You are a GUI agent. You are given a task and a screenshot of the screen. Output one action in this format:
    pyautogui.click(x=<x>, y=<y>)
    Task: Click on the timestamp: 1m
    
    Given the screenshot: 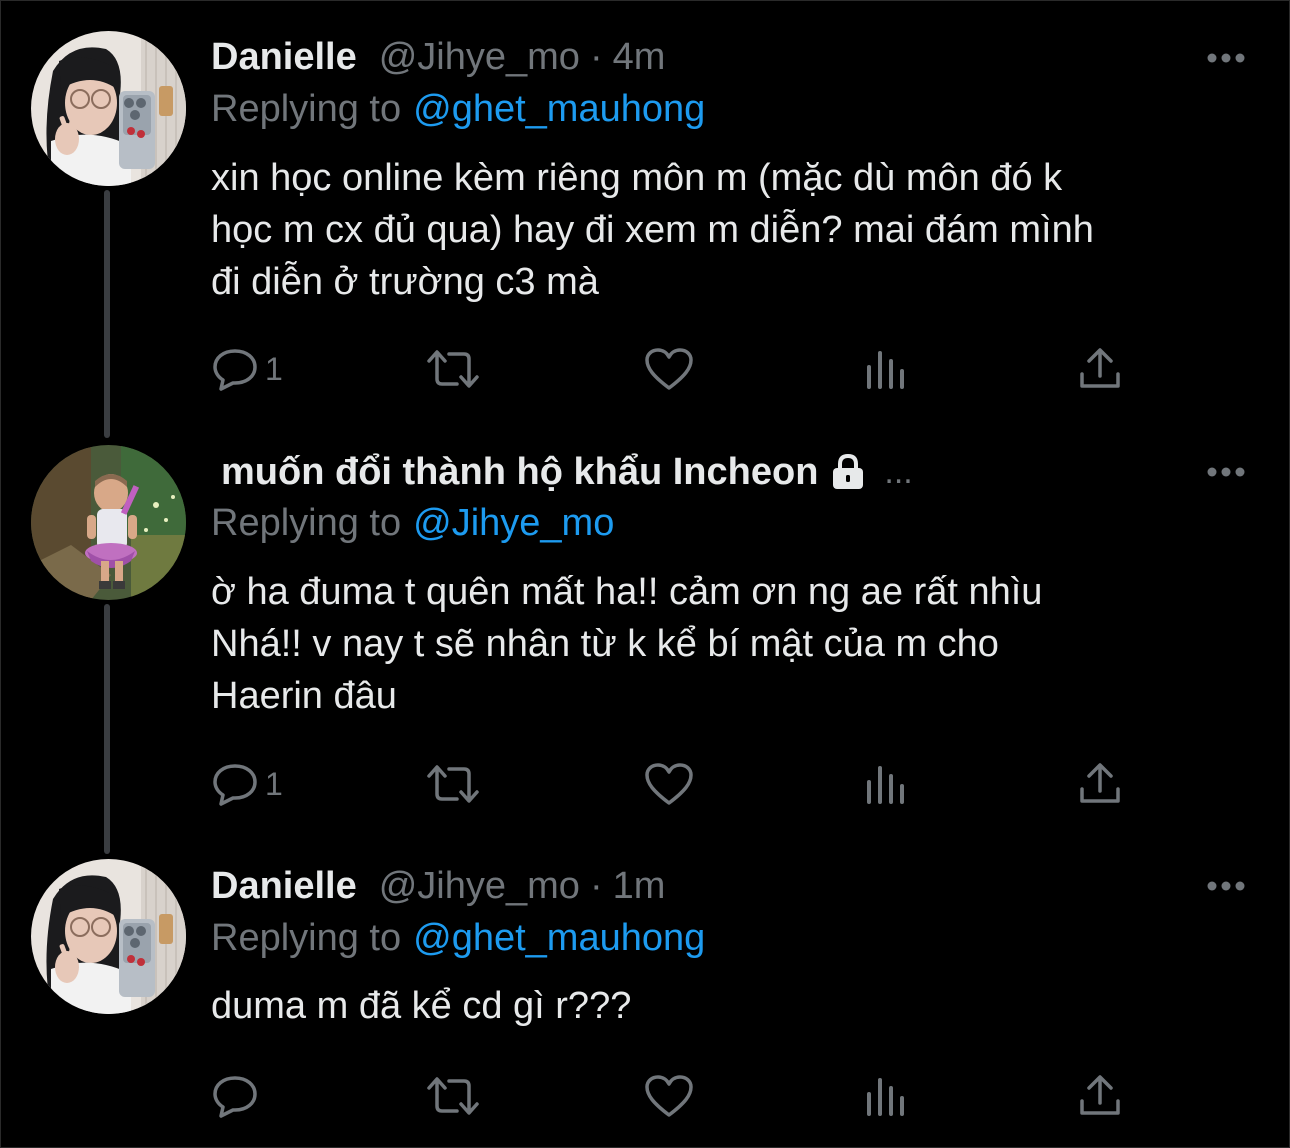 What is the action you would take?
    pyautogui.click(x=639, y=886)
    